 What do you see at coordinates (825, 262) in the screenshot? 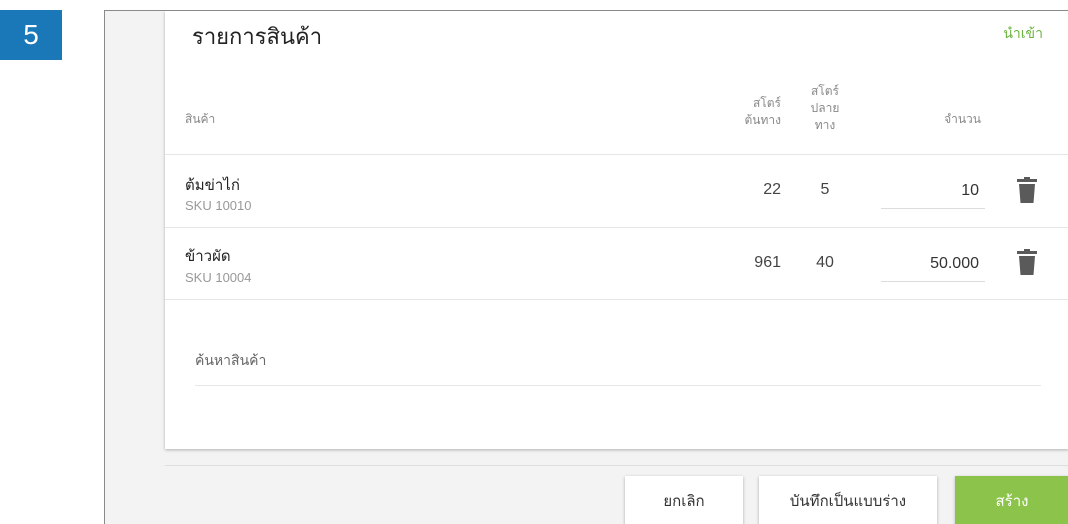
I see `destination-store-stock: 40` at bounding box center [825, 262].